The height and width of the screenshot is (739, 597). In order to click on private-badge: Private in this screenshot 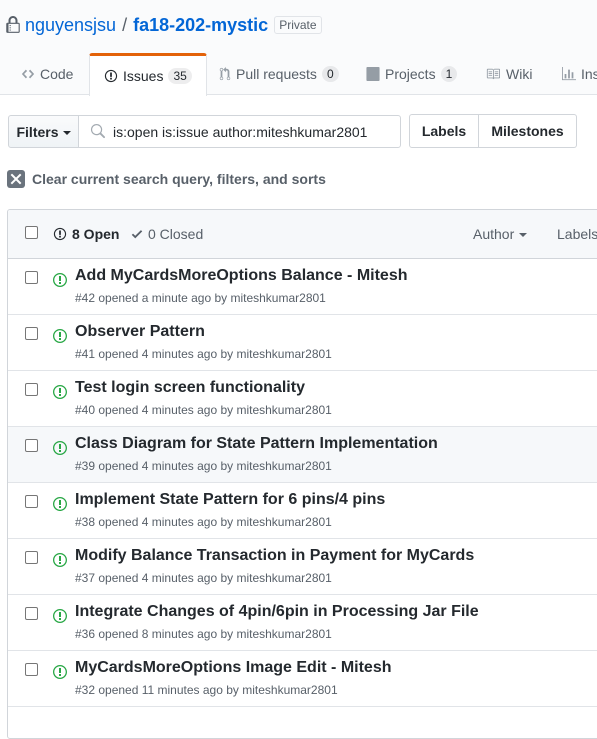, I will do `click(298, 25)`.